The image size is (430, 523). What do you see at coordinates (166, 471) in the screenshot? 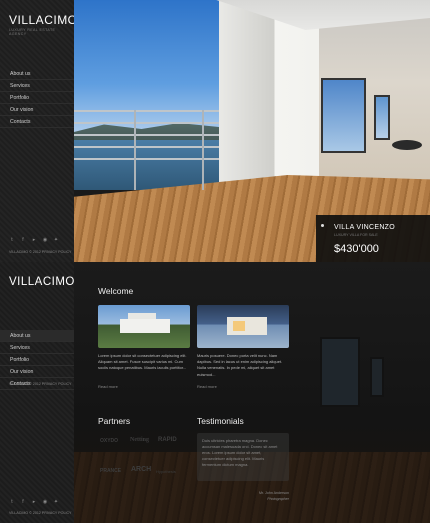
I see `partner-logo-hypothesis: Hypothesis` at bounding box center [166, 471].